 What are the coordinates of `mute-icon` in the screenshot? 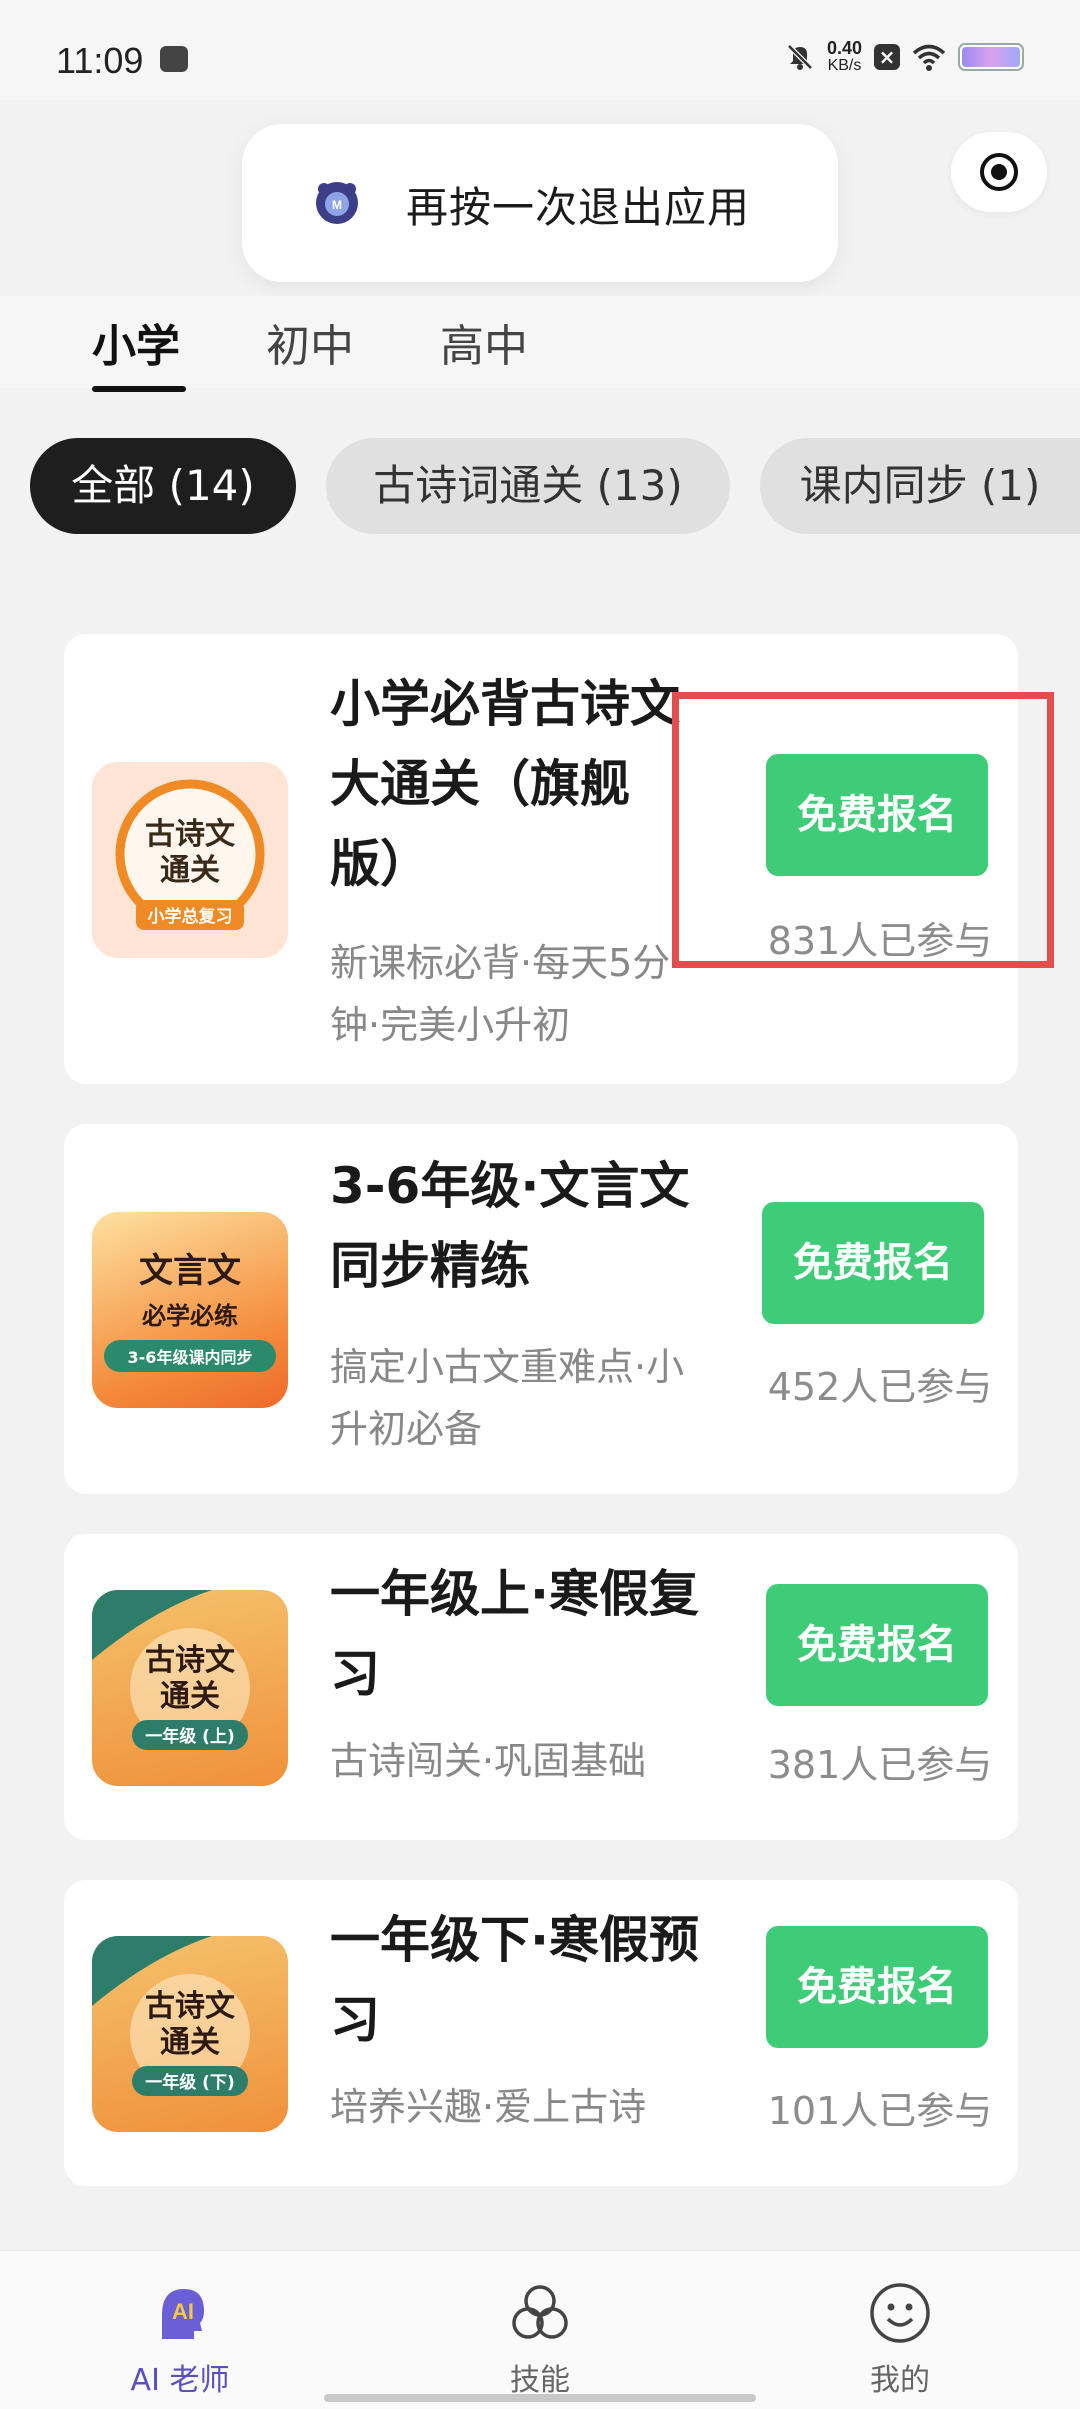 It's located at (800, 57).